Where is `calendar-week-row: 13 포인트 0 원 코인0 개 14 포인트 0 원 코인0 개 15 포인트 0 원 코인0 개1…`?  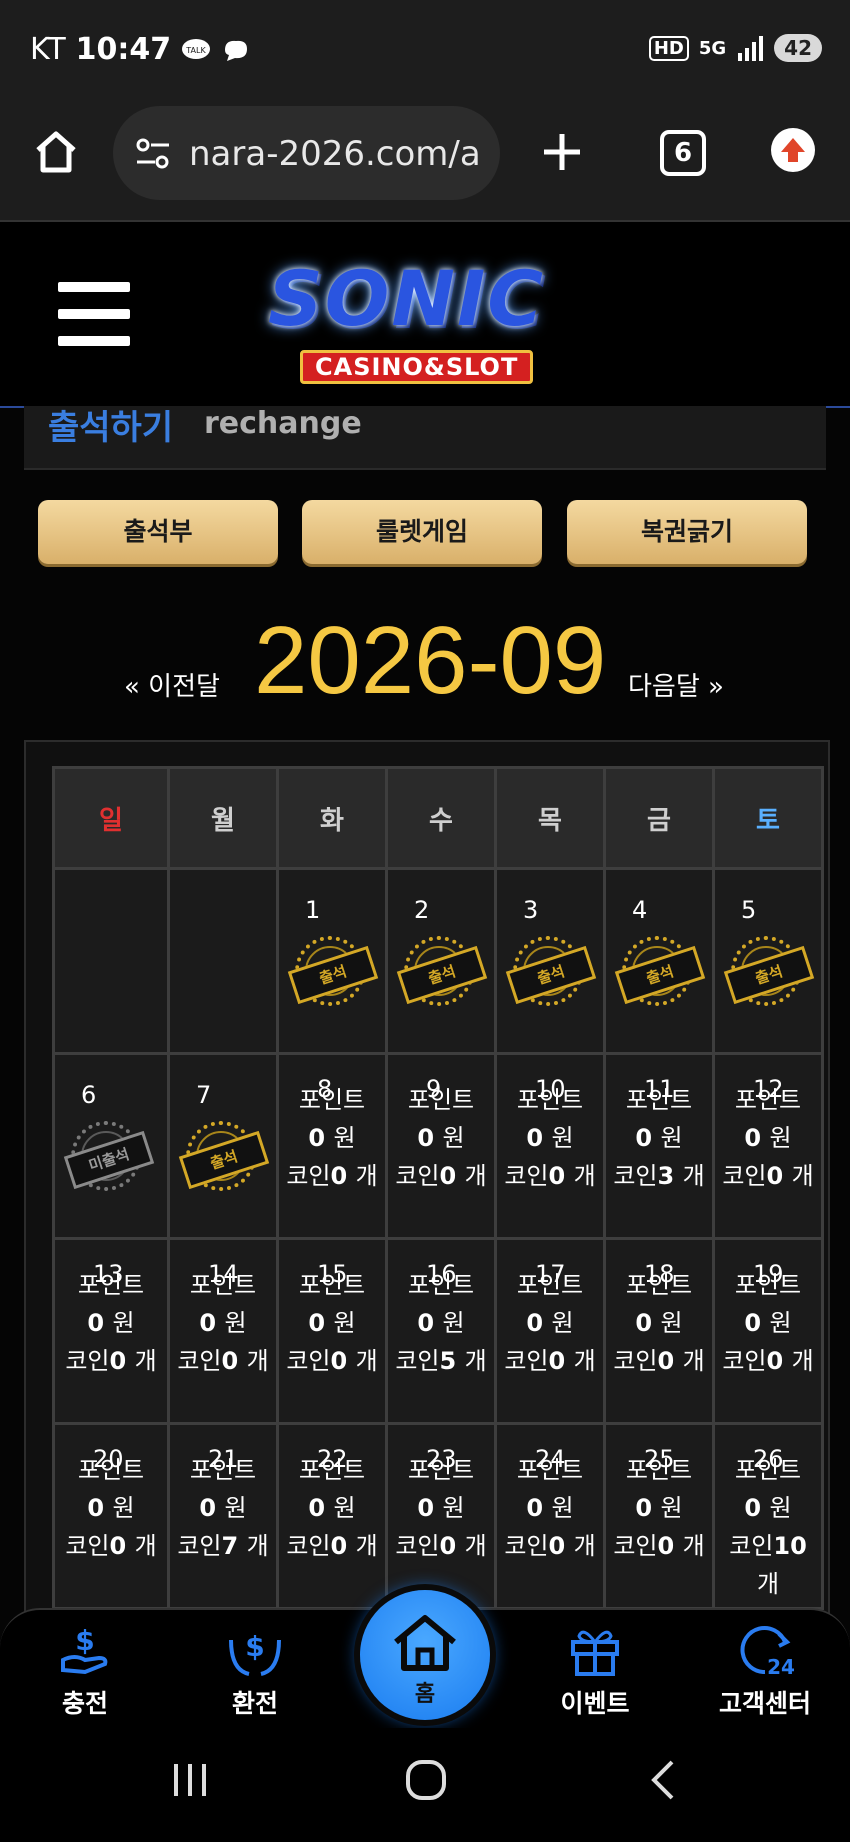 calendar-week-row: 13 포인트 0 원 코인0 개 14 포인트 0 원 코인0 개 15 포인트 0 원 코인0 개1… is located at coordinates (438, 1331).